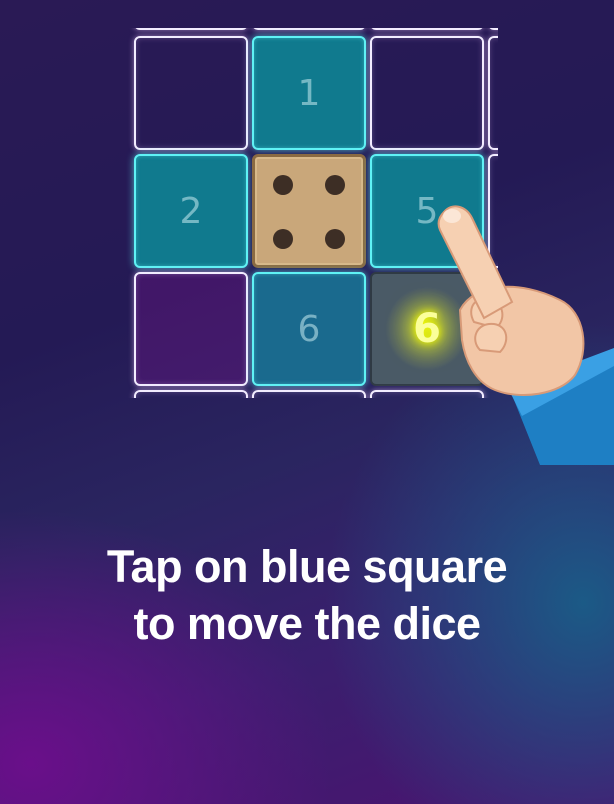  I want to click on square-number: 1, so click(309, 93).